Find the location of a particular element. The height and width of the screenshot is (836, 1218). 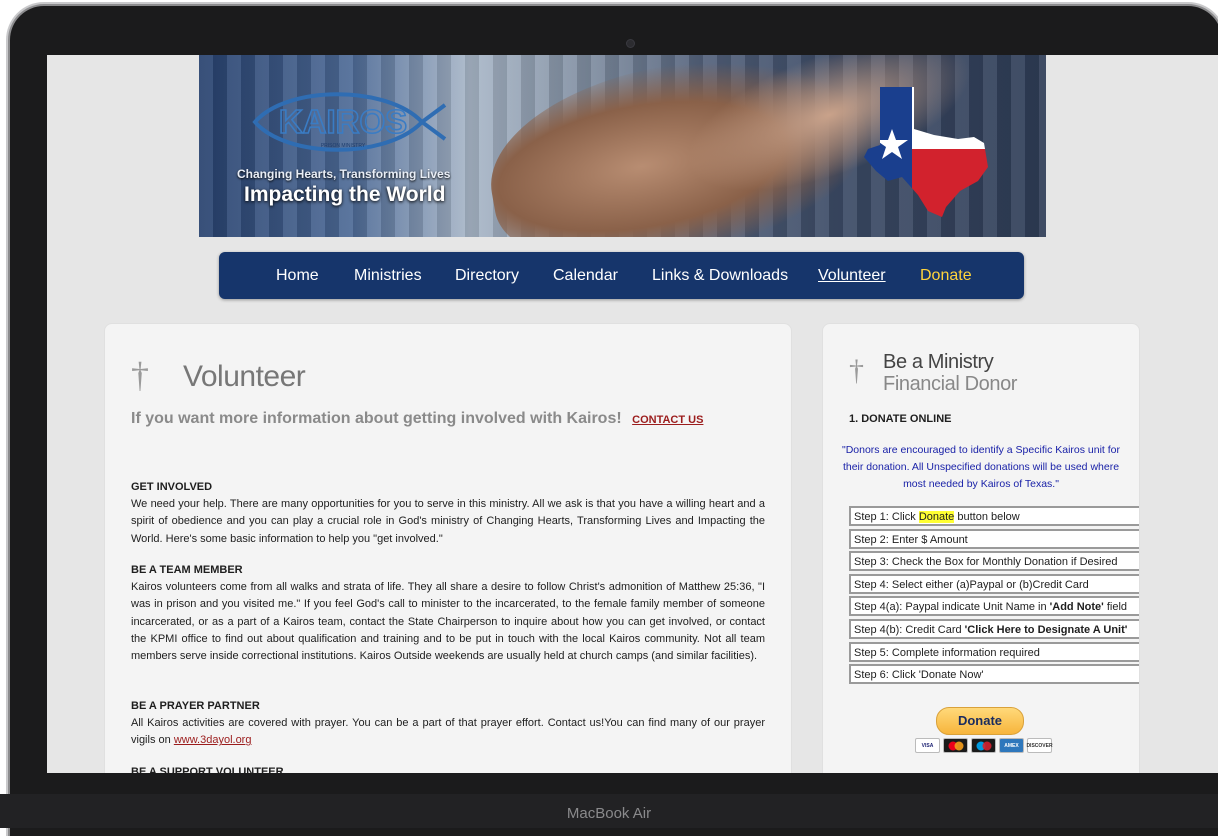

banner-headline: Impacting the World is located at coordinates (345, 194).